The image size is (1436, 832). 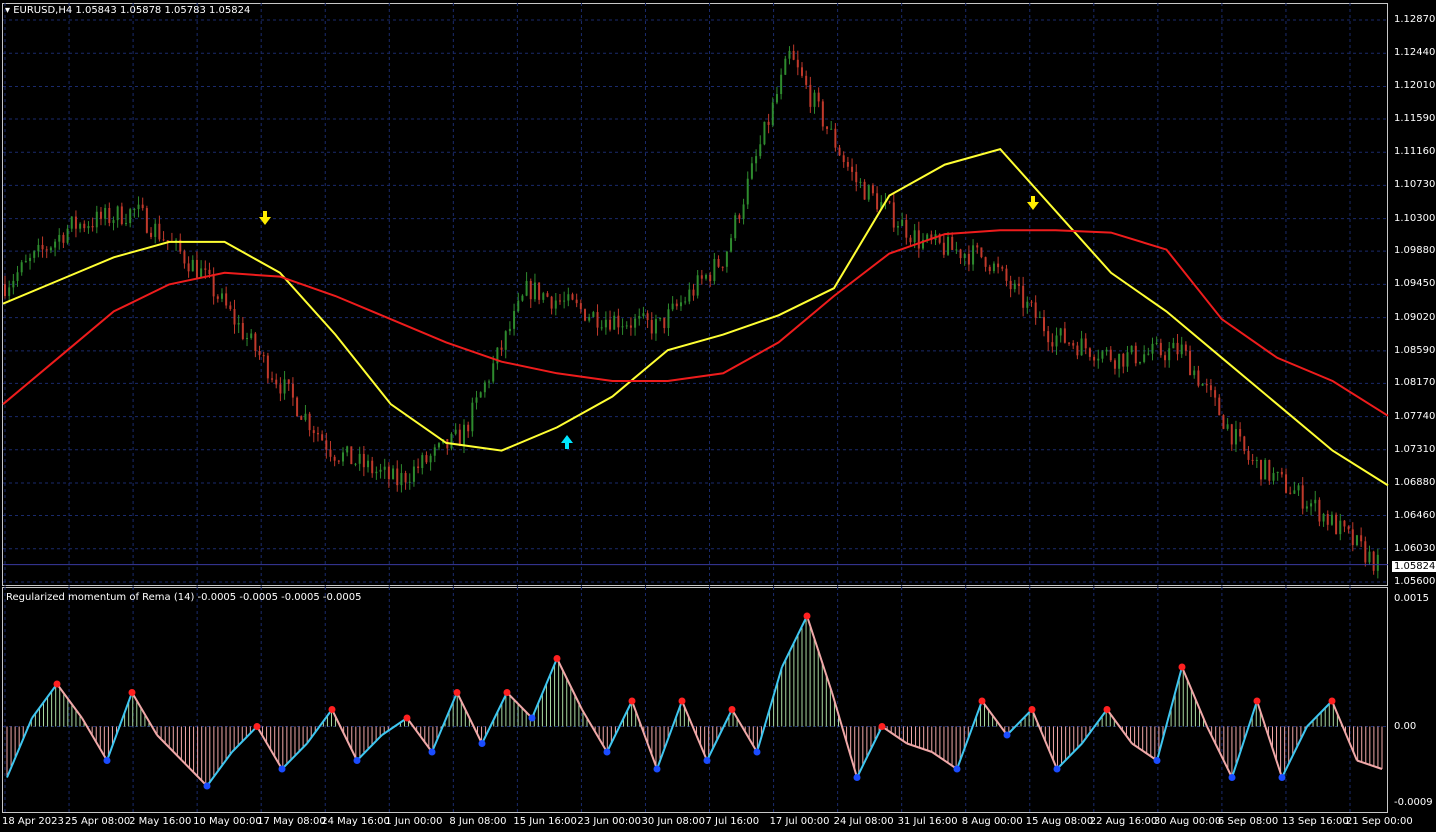 I want to click on buy-arrow-icon, so click(x=567, y=442).